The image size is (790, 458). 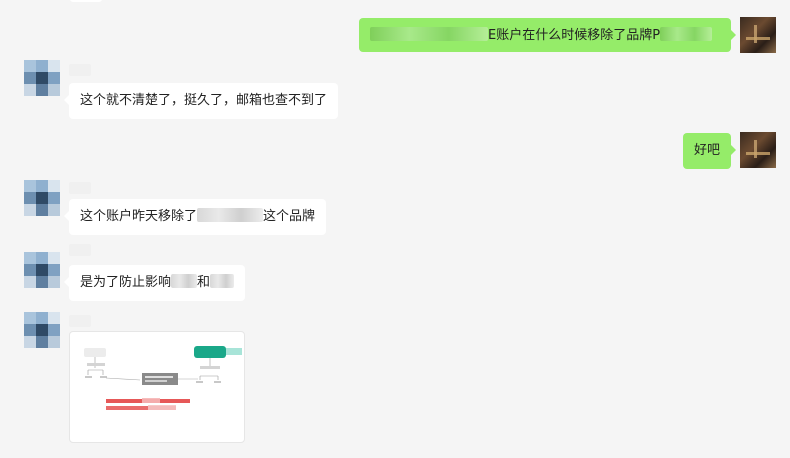 I want to click on message-bubble-incoming: 这个账户昨天移除了 这个品牌, so click(x=195, y=217).